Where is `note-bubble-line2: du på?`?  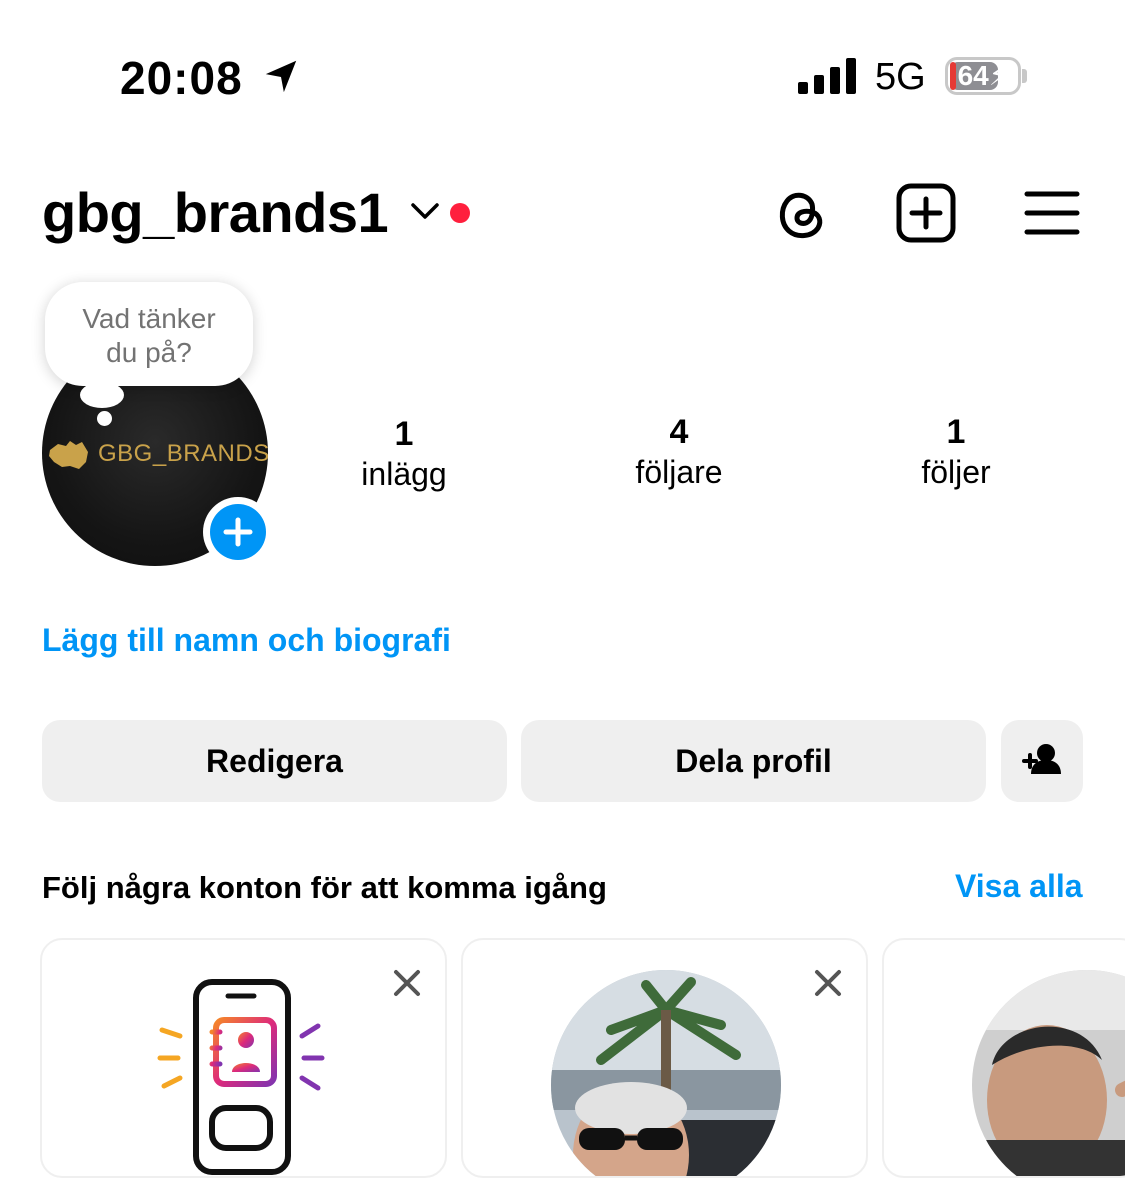 note-bubble-line2: du på? is located at coordinates (149, 352).